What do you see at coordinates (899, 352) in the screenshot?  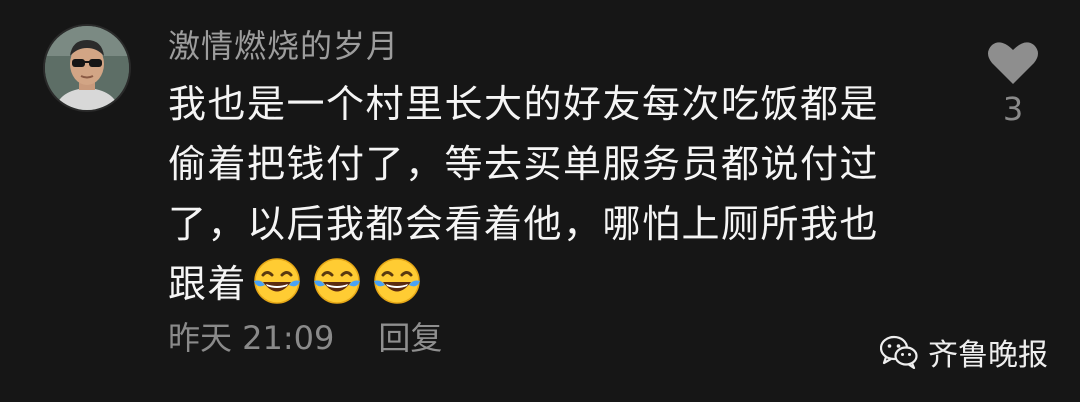 I see `wechat-icon` at bounding box center [899, 352].